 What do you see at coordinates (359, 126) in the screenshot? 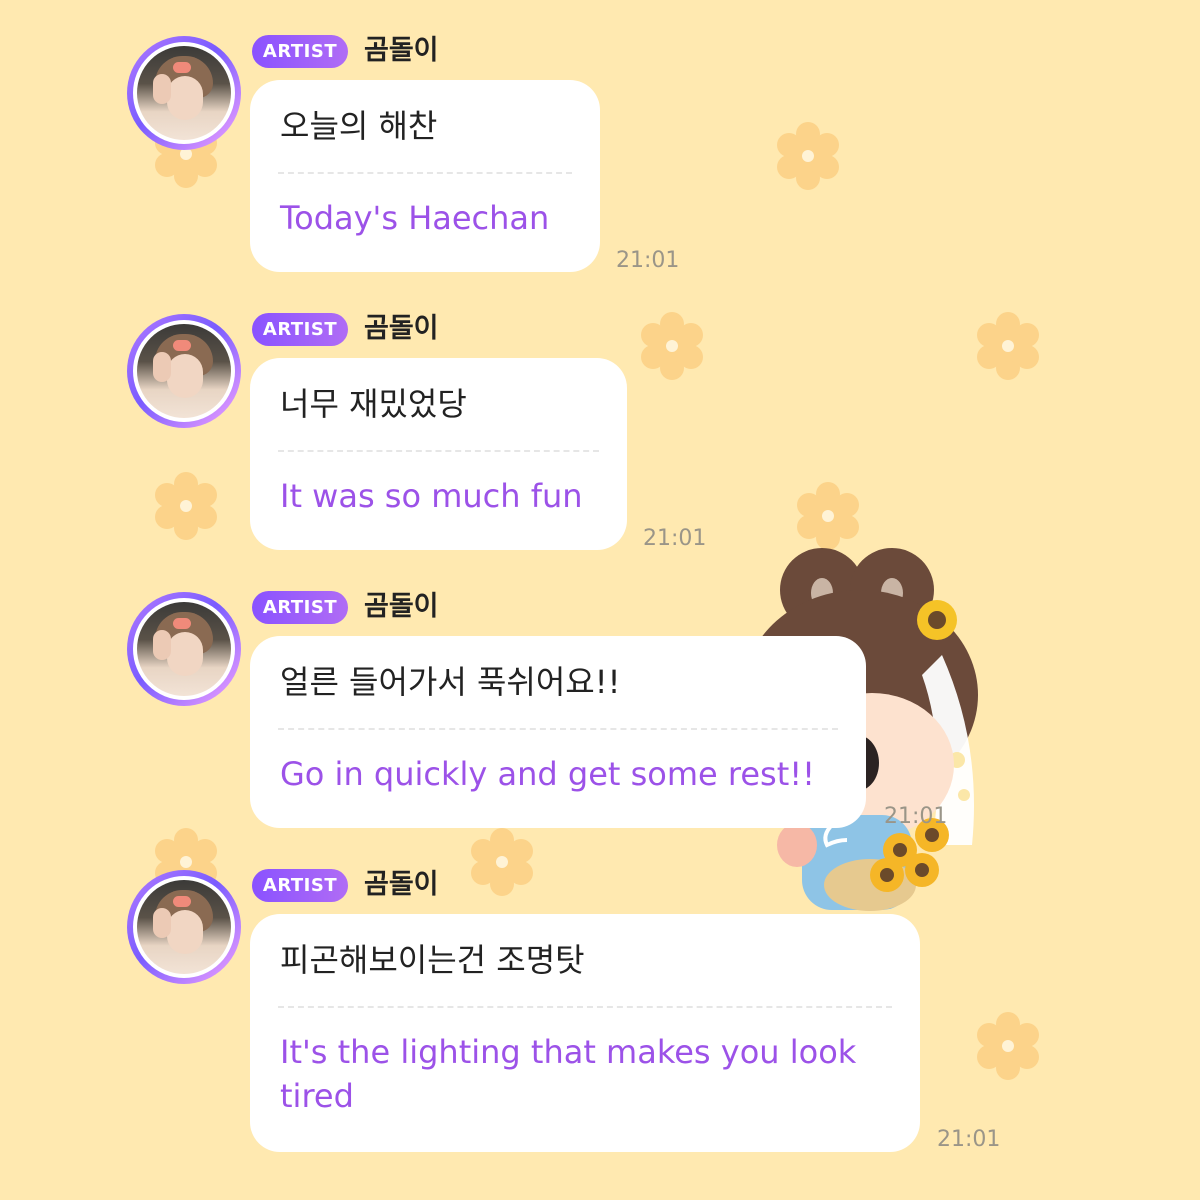
I see `original-text: 오늘의 해찬` at bounding box center [359, 126].